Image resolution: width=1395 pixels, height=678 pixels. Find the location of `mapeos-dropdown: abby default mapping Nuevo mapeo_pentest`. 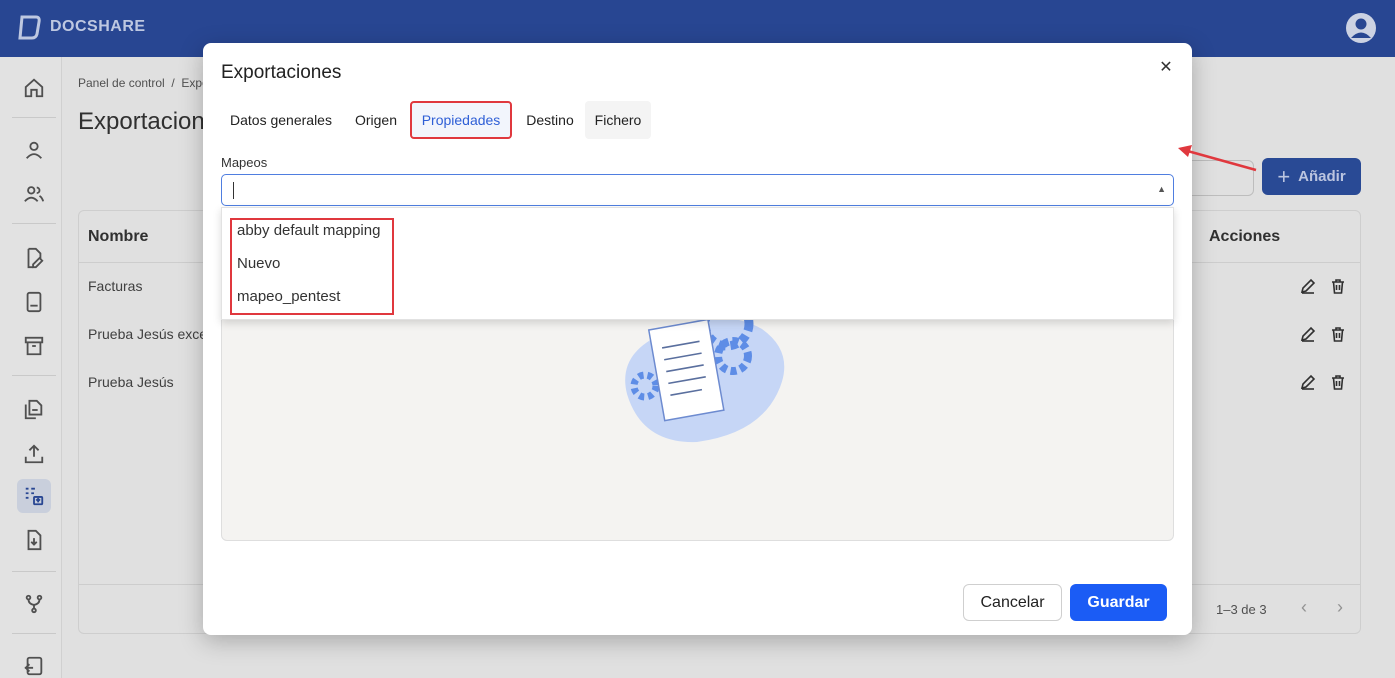

mapeos-dropdown: abby default mapping Nuevo mapeo_pentest is located at coordinates (697, 263).